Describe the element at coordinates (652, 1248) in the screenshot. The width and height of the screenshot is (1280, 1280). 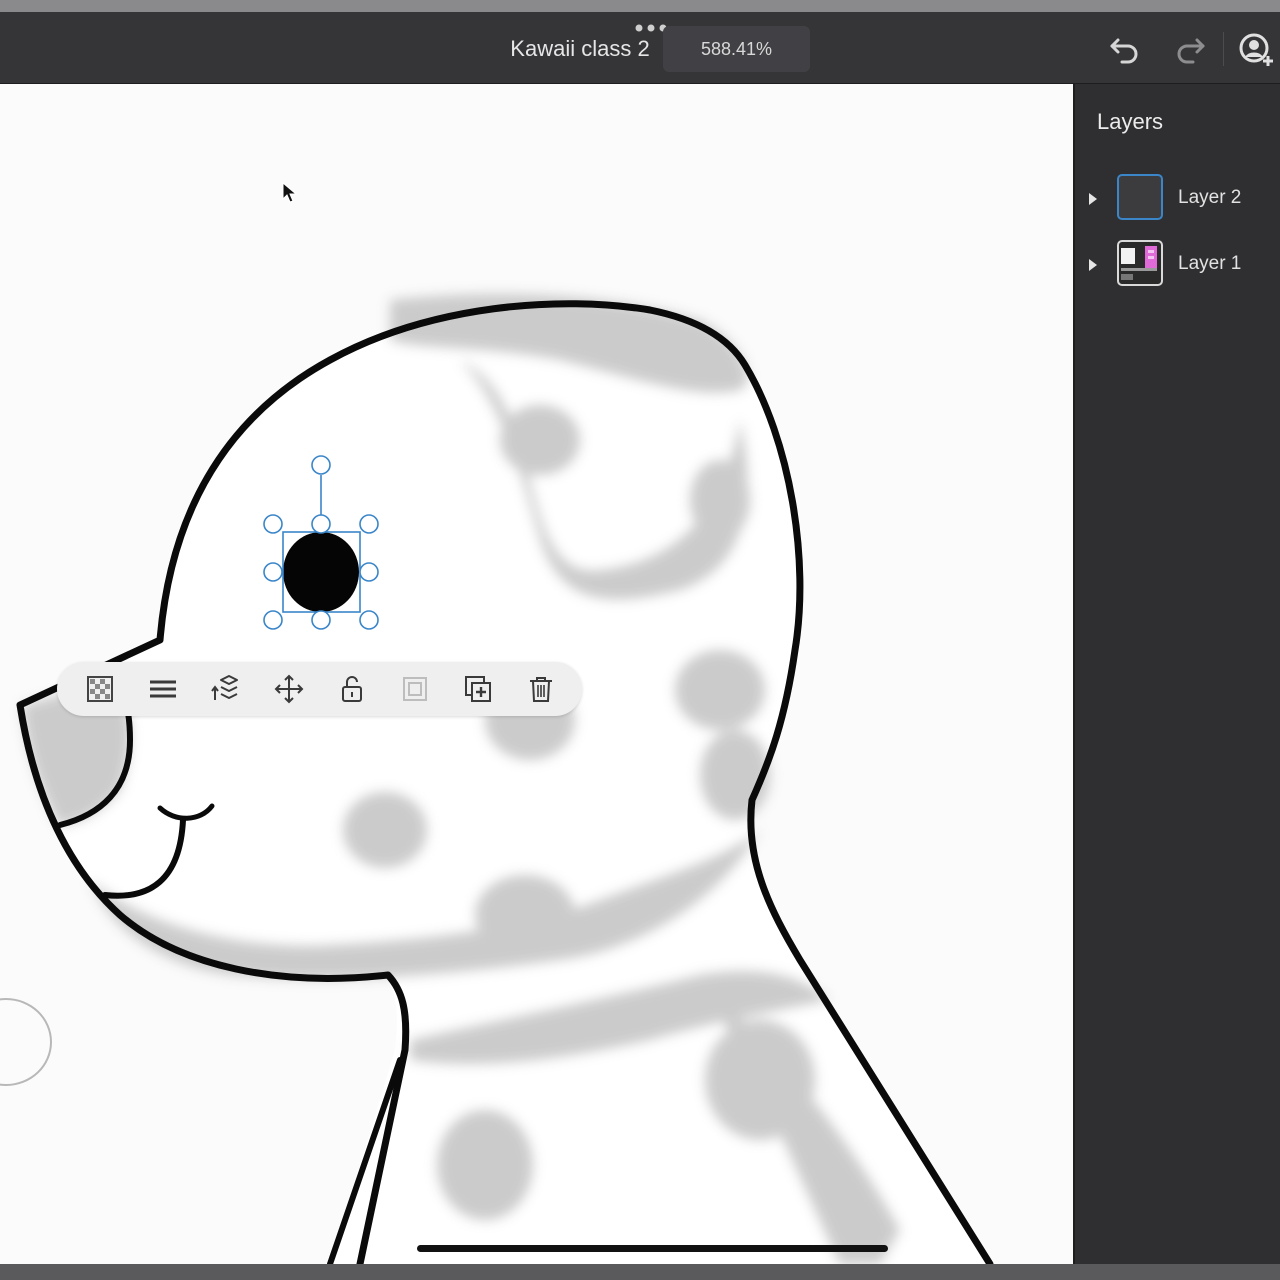
I see `home-indicator` at that location.